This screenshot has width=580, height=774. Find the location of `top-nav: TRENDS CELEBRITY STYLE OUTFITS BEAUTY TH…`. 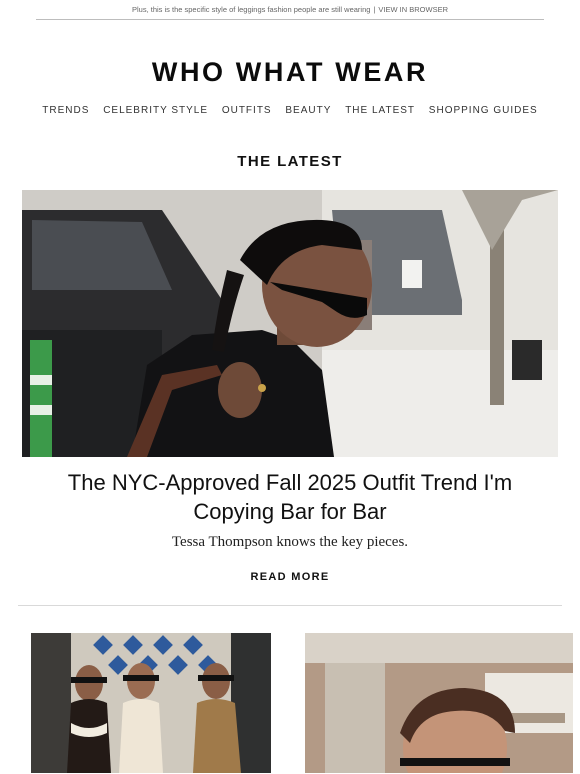

top-nav: TRENDS CELEBRITY STYLE OUTFITS BEAUTY TH… is located at coordinates (290, 112).